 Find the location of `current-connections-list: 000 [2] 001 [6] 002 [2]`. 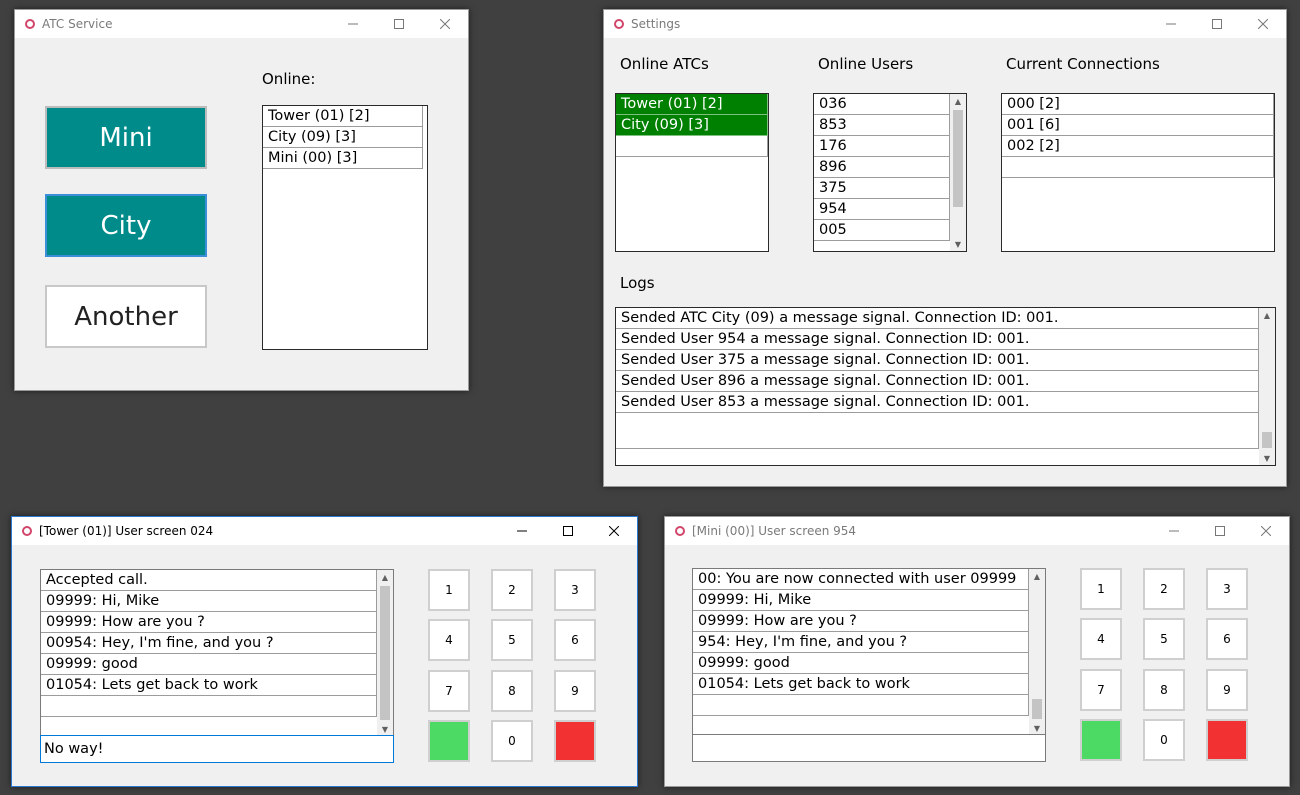

current-connections-list: 000 [2] 001 [6] 002 [2] is located at coordinates (1138, 172).